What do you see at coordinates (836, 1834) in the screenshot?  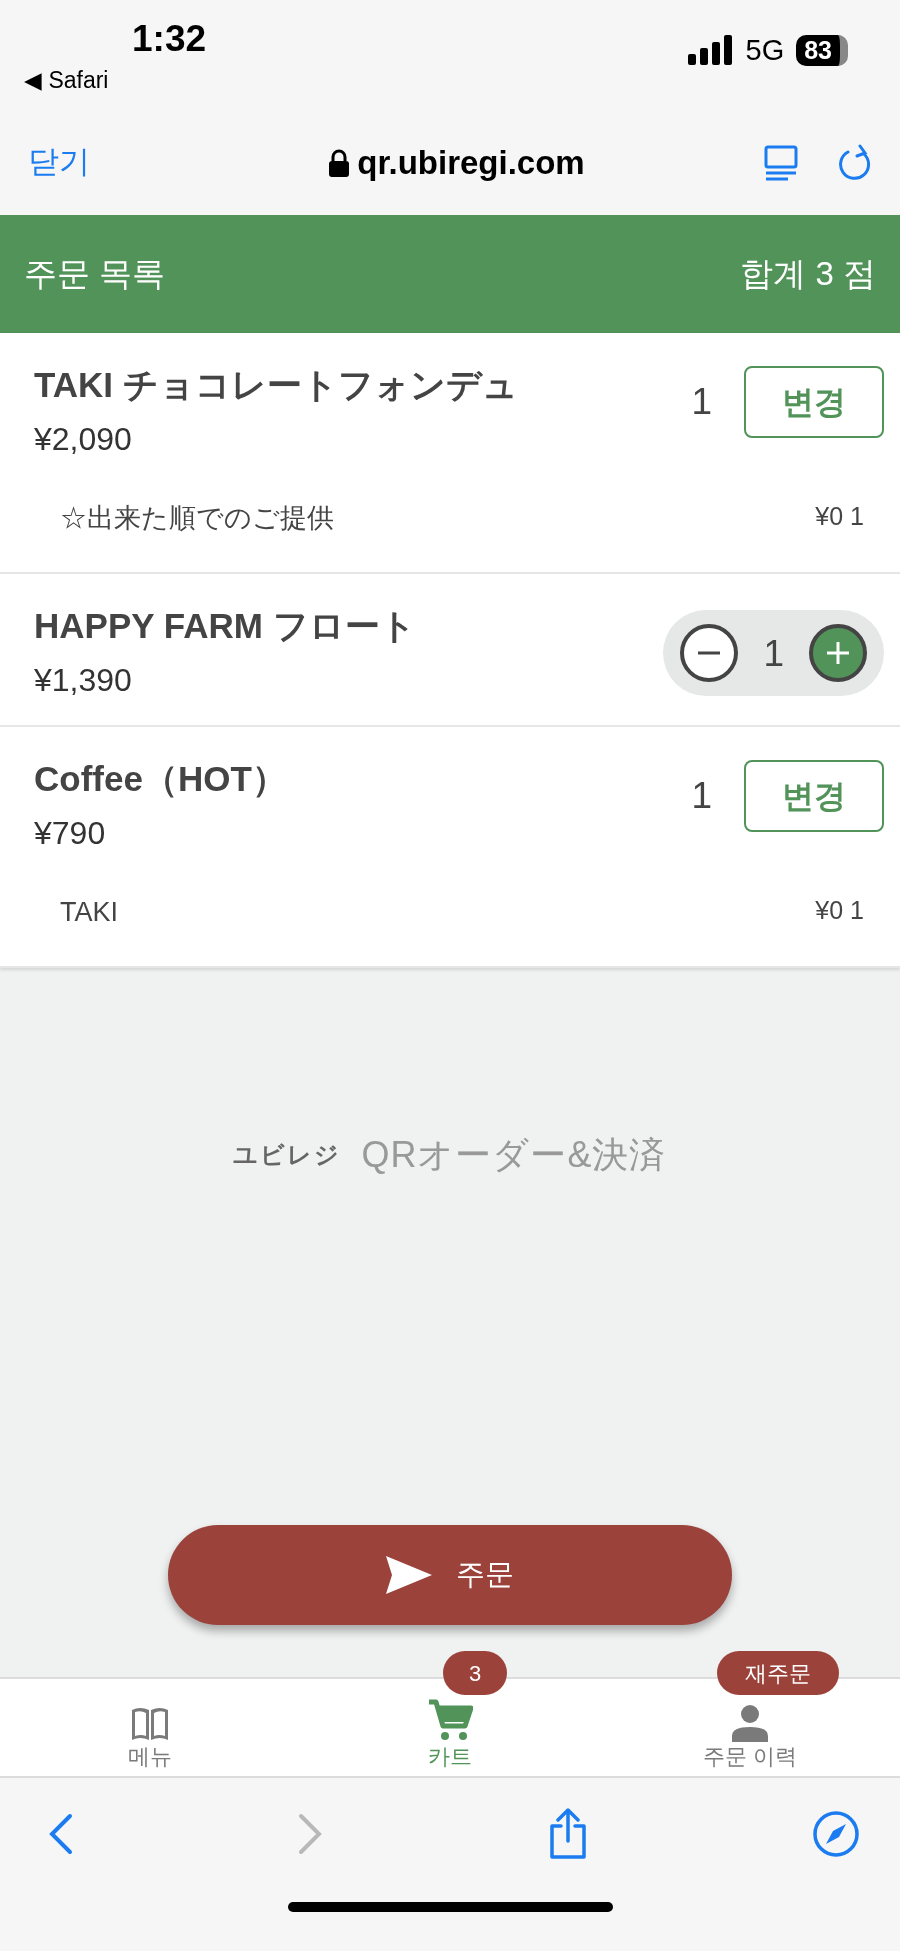 I see `compass-icon` at bounding box center [836, 1834].